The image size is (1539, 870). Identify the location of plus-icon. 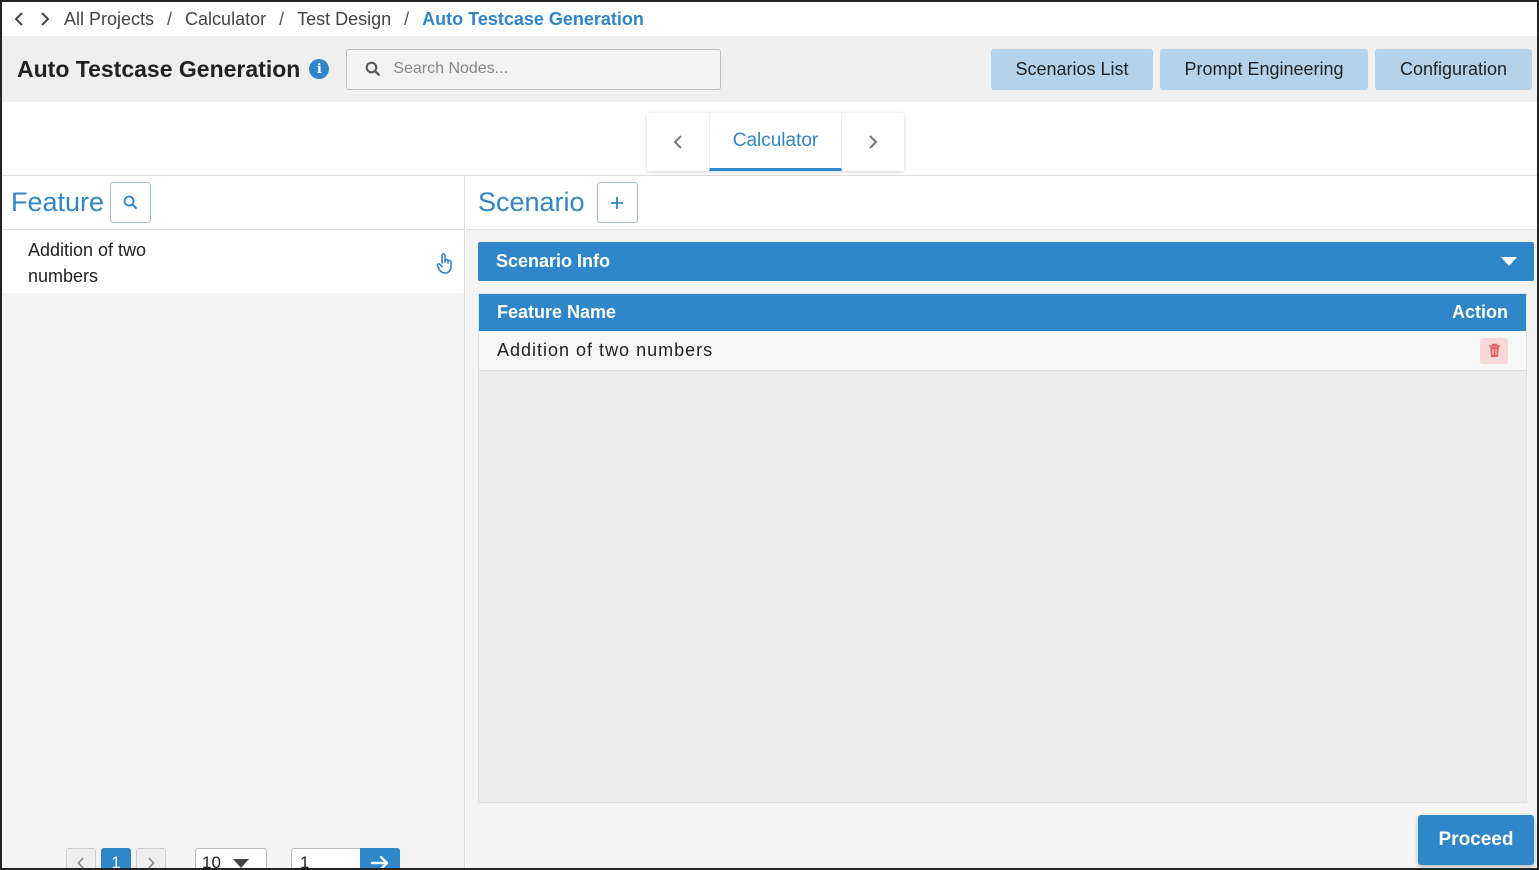
(617, 202).